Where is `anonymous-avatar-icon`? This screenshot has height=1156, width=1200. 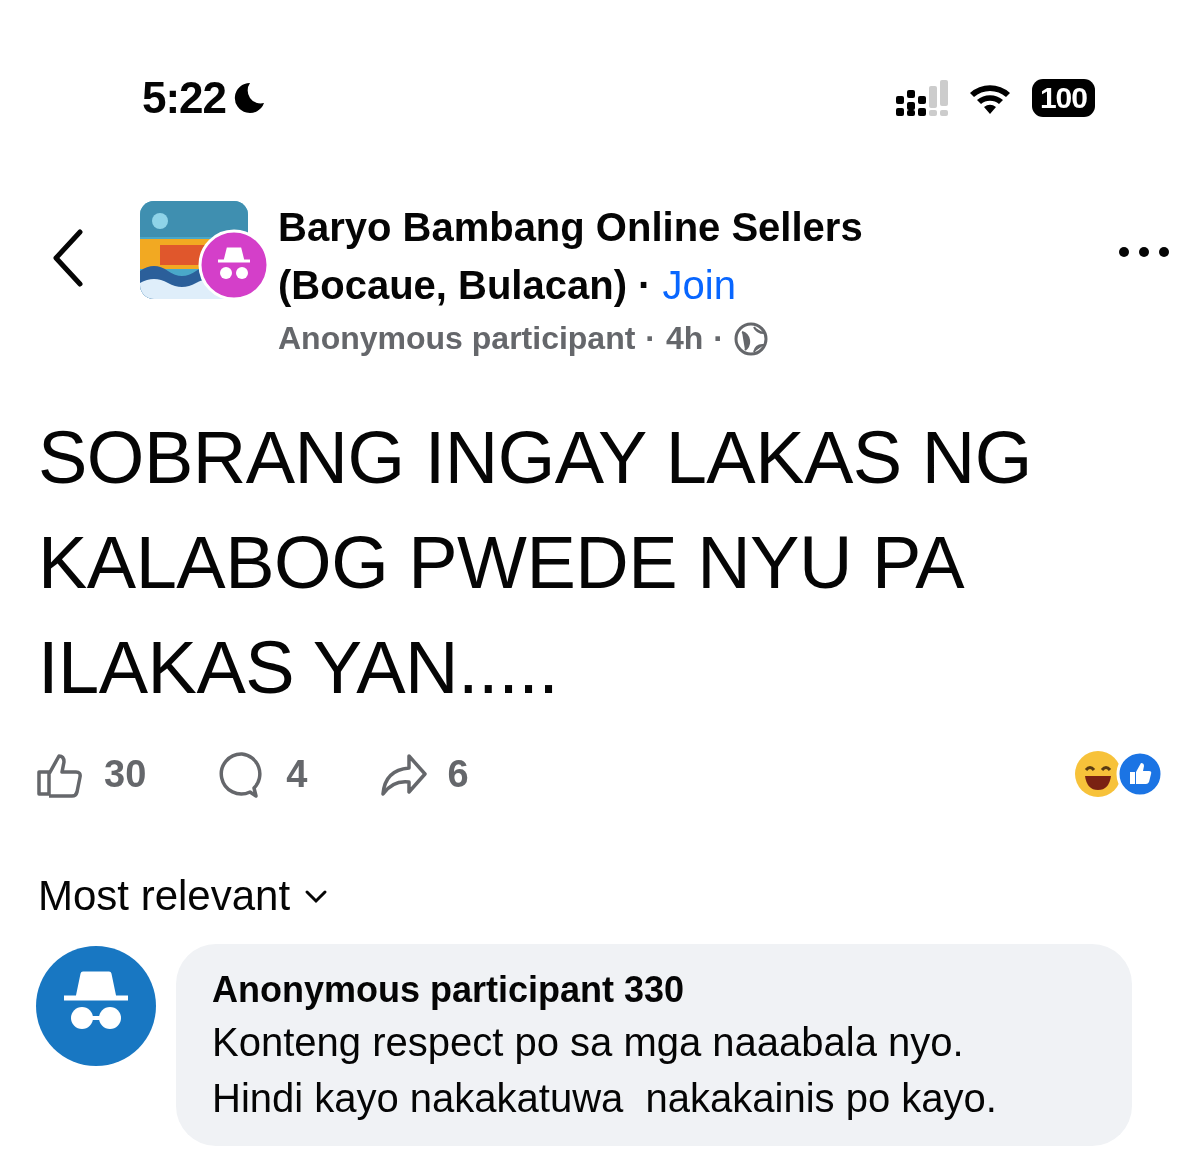
anonymous-avatar-icon is located at coordinates (96, 1006).